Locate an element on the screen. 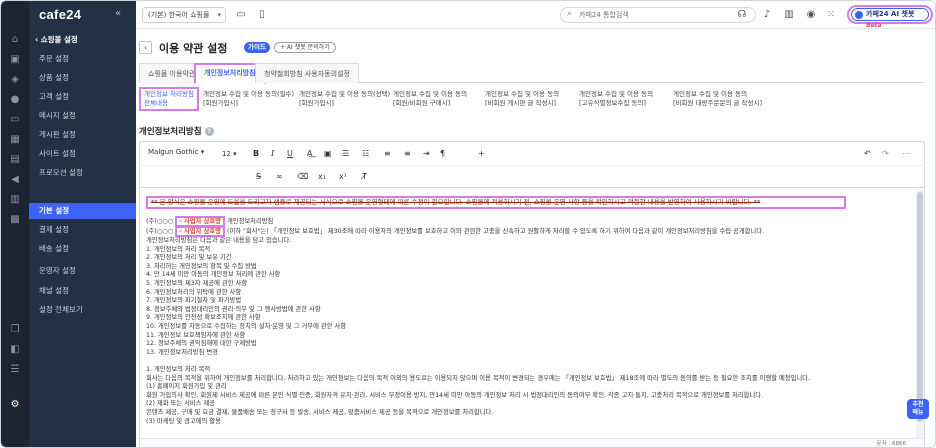  box-icon: ▣ is located at coordinates (15, 60).